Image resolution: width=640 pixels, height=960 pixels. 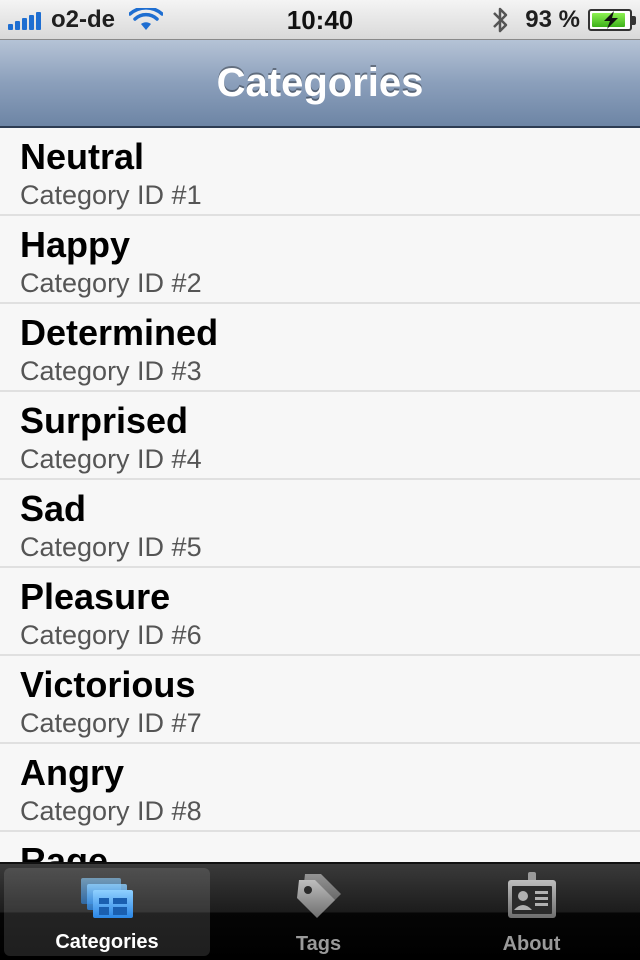 What do you see at coordinates (320, 260) in the screenshot?
I see `list-item: Happy Category ID #2` at bounding box center [320, 260].